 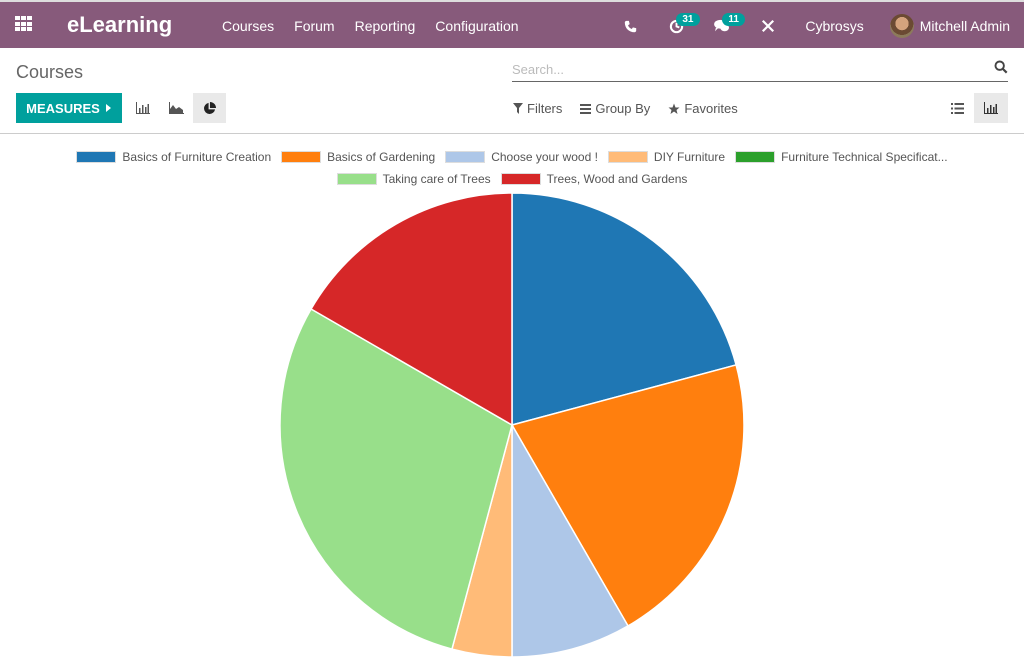 I want to click on menu-forum: Forum, so click(x=314, y=26).